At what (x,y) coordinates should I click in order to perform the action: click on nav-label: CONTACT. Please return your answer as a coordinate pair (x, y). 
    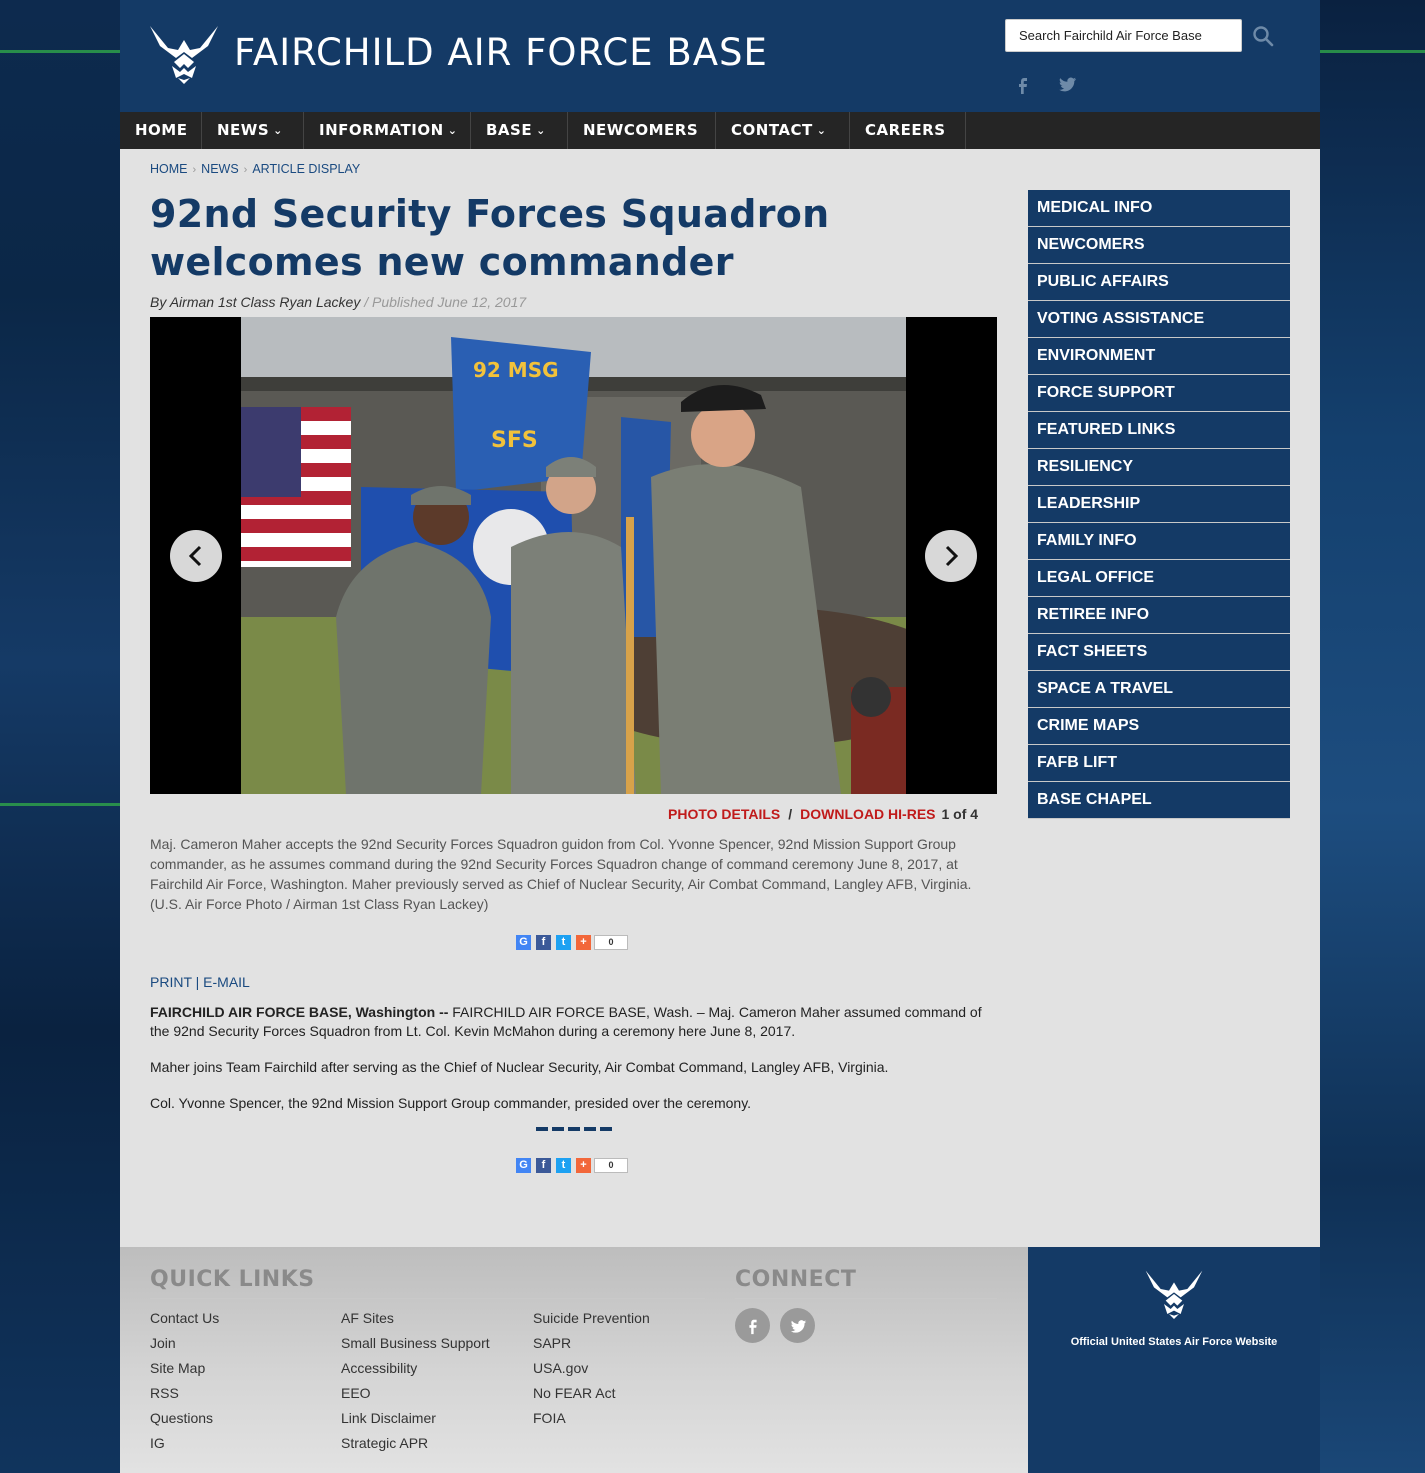
    Looking at the image, I should click on (772, 130).